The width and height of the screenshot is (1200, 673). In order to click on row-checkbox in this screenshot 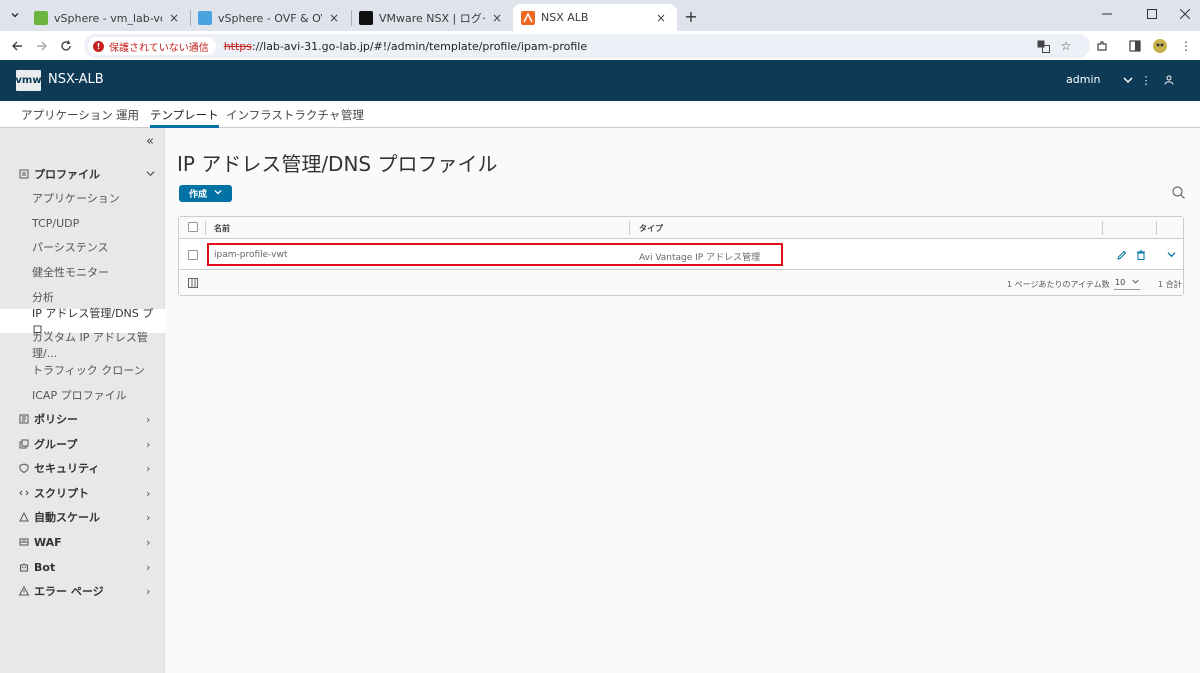, I will do `click(193, 255)`.